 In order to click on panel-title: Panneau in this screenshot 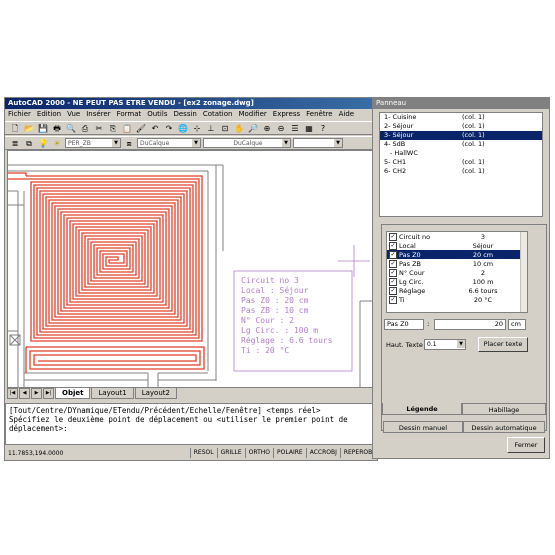, I will do `click(461, 103)`.